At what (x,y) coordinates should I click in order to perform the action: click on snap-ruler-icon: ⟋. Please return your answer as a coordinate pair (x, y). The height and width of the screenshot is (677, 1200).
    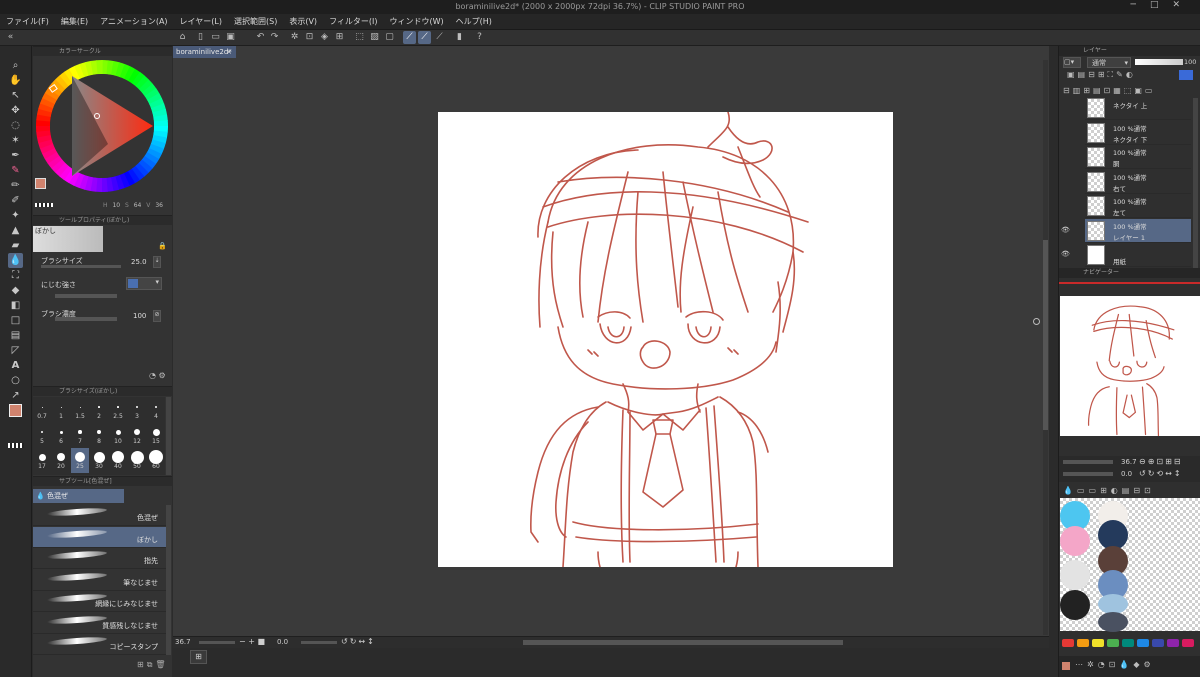
    Looking at the image, I should click on (409, 37).